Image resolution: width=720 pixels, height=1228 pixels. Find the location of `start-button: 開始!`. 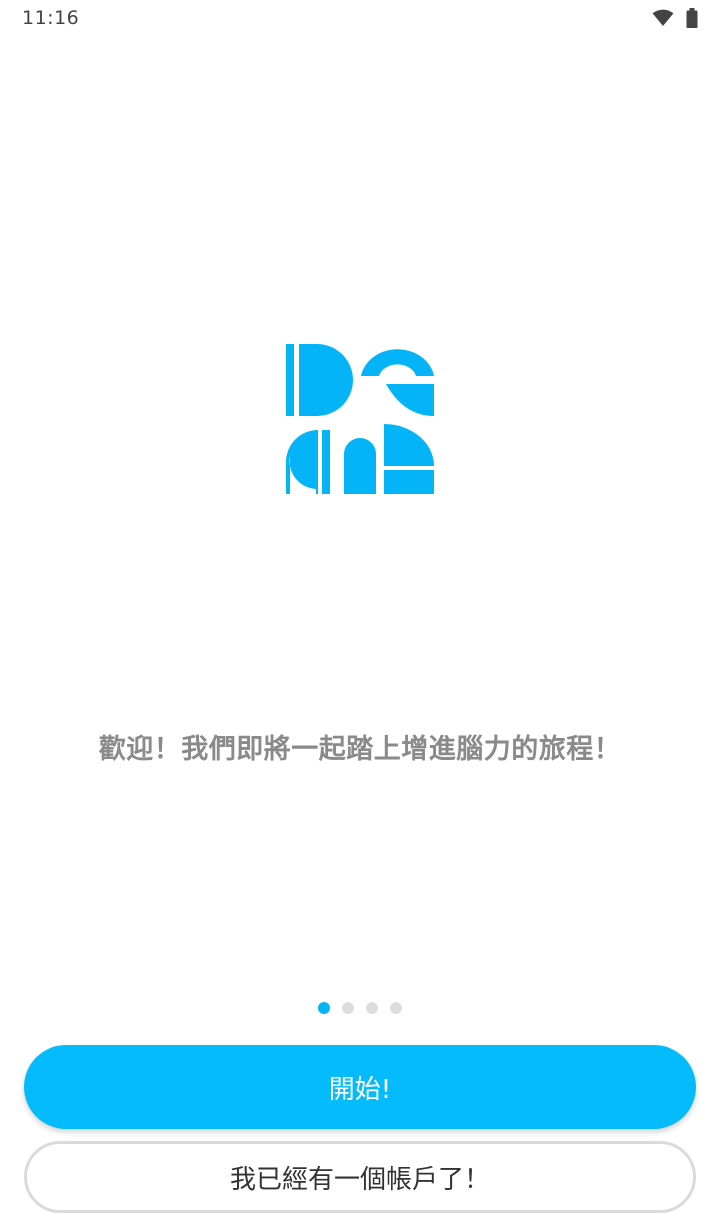

start-button: 開始! is located at coordinates (360, 1087).